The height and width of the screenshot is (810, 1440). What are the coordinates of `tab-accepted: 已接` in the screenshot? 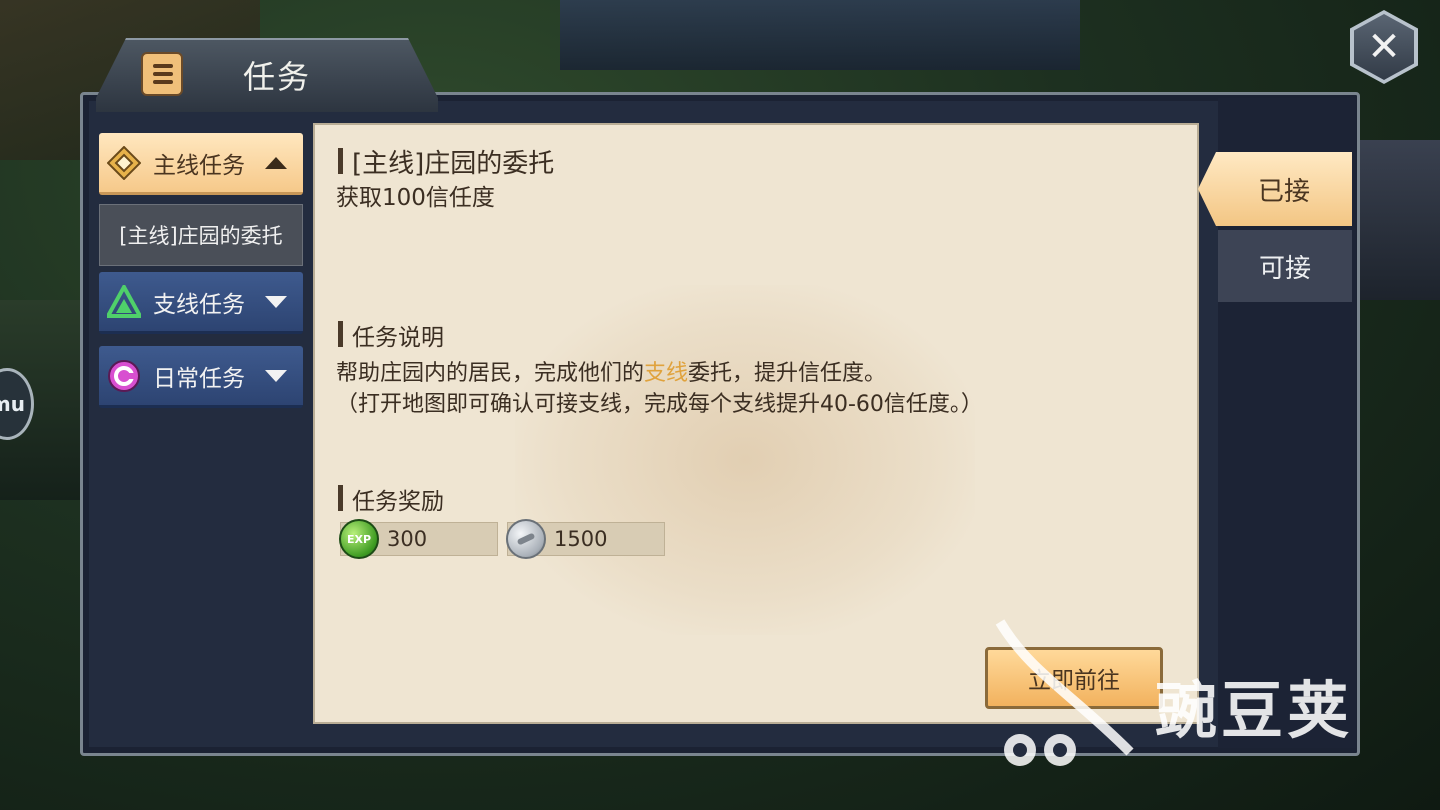 It's located at (1275, 189).